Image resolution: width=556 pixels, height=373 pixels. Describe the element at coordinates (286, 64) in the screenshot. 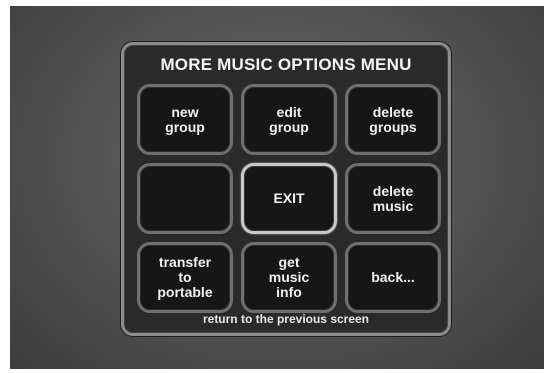

I see `menu-title: MORE MUSIC OPTIONS MENU` at that location.